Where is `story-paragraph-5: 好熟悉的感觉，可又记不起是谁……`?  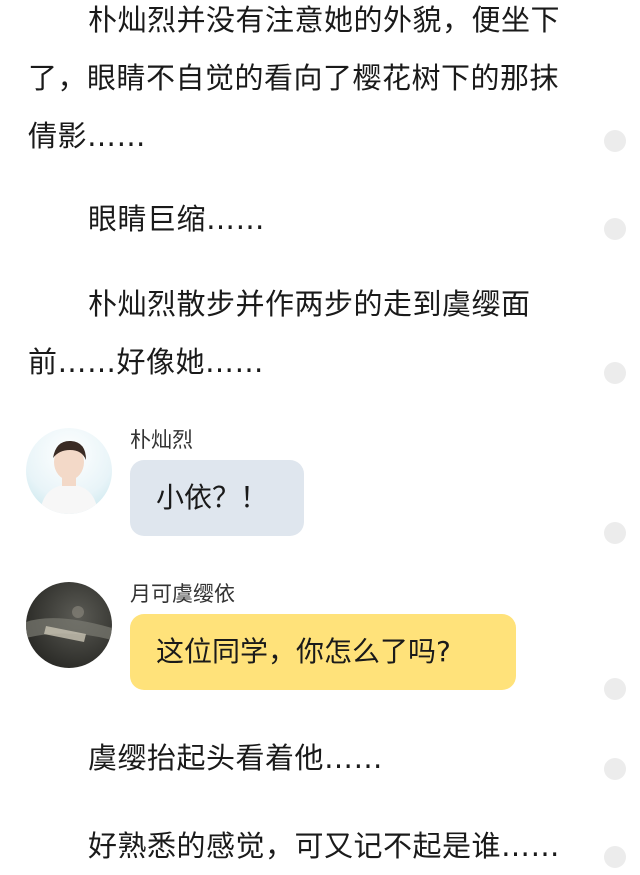
story-paragraph-5: 好熟悉的感觉，可又记不起是谁…… is located at coordinates (324, 846).